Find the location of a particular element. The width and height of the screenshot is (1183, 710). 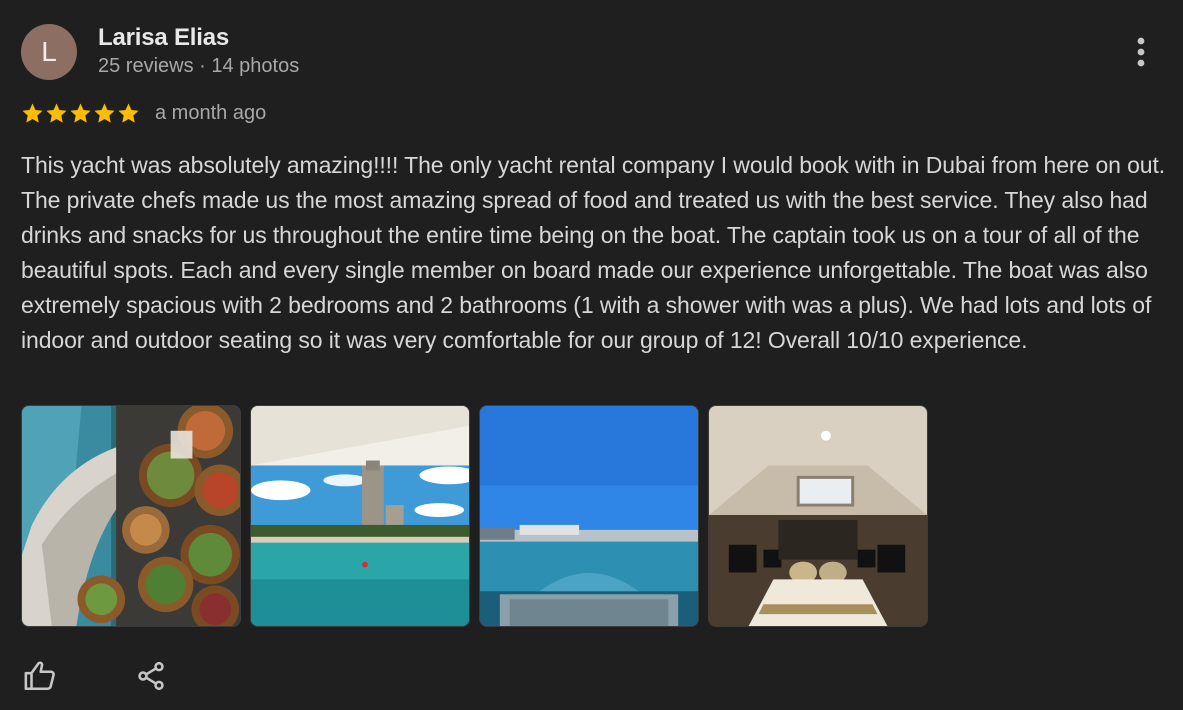

bedroom-photo is located at coordinates (818, 516).